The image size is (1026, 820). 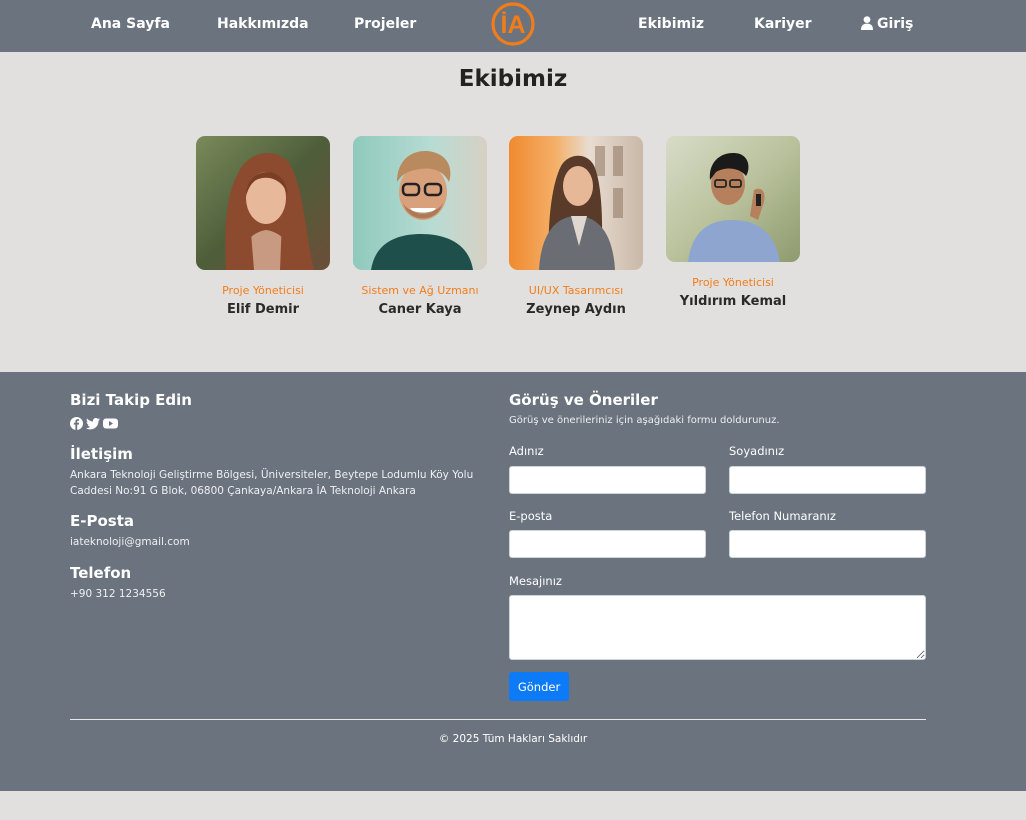 I want to click on member-name: Caner Kaya, so click(x=420, y=309).